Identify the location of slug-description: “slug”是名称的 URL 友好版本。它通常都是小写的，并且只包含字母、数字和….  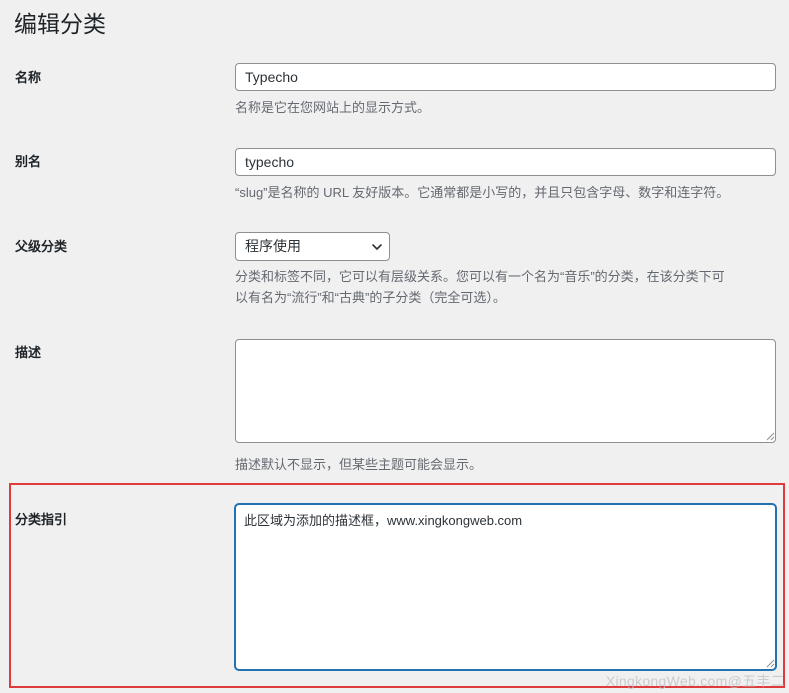
(482, 192).